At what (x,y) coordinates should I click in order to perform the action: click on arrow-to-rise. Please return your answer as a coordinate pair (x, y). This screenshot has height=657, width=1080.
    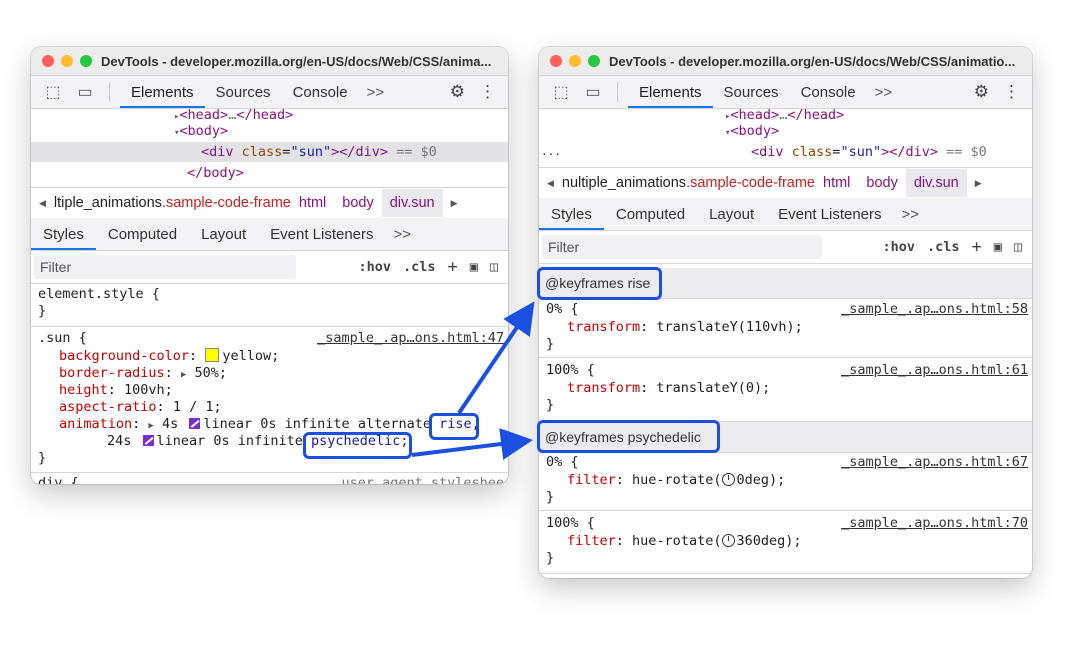
    Looking at the image, I should click on (496, 358).